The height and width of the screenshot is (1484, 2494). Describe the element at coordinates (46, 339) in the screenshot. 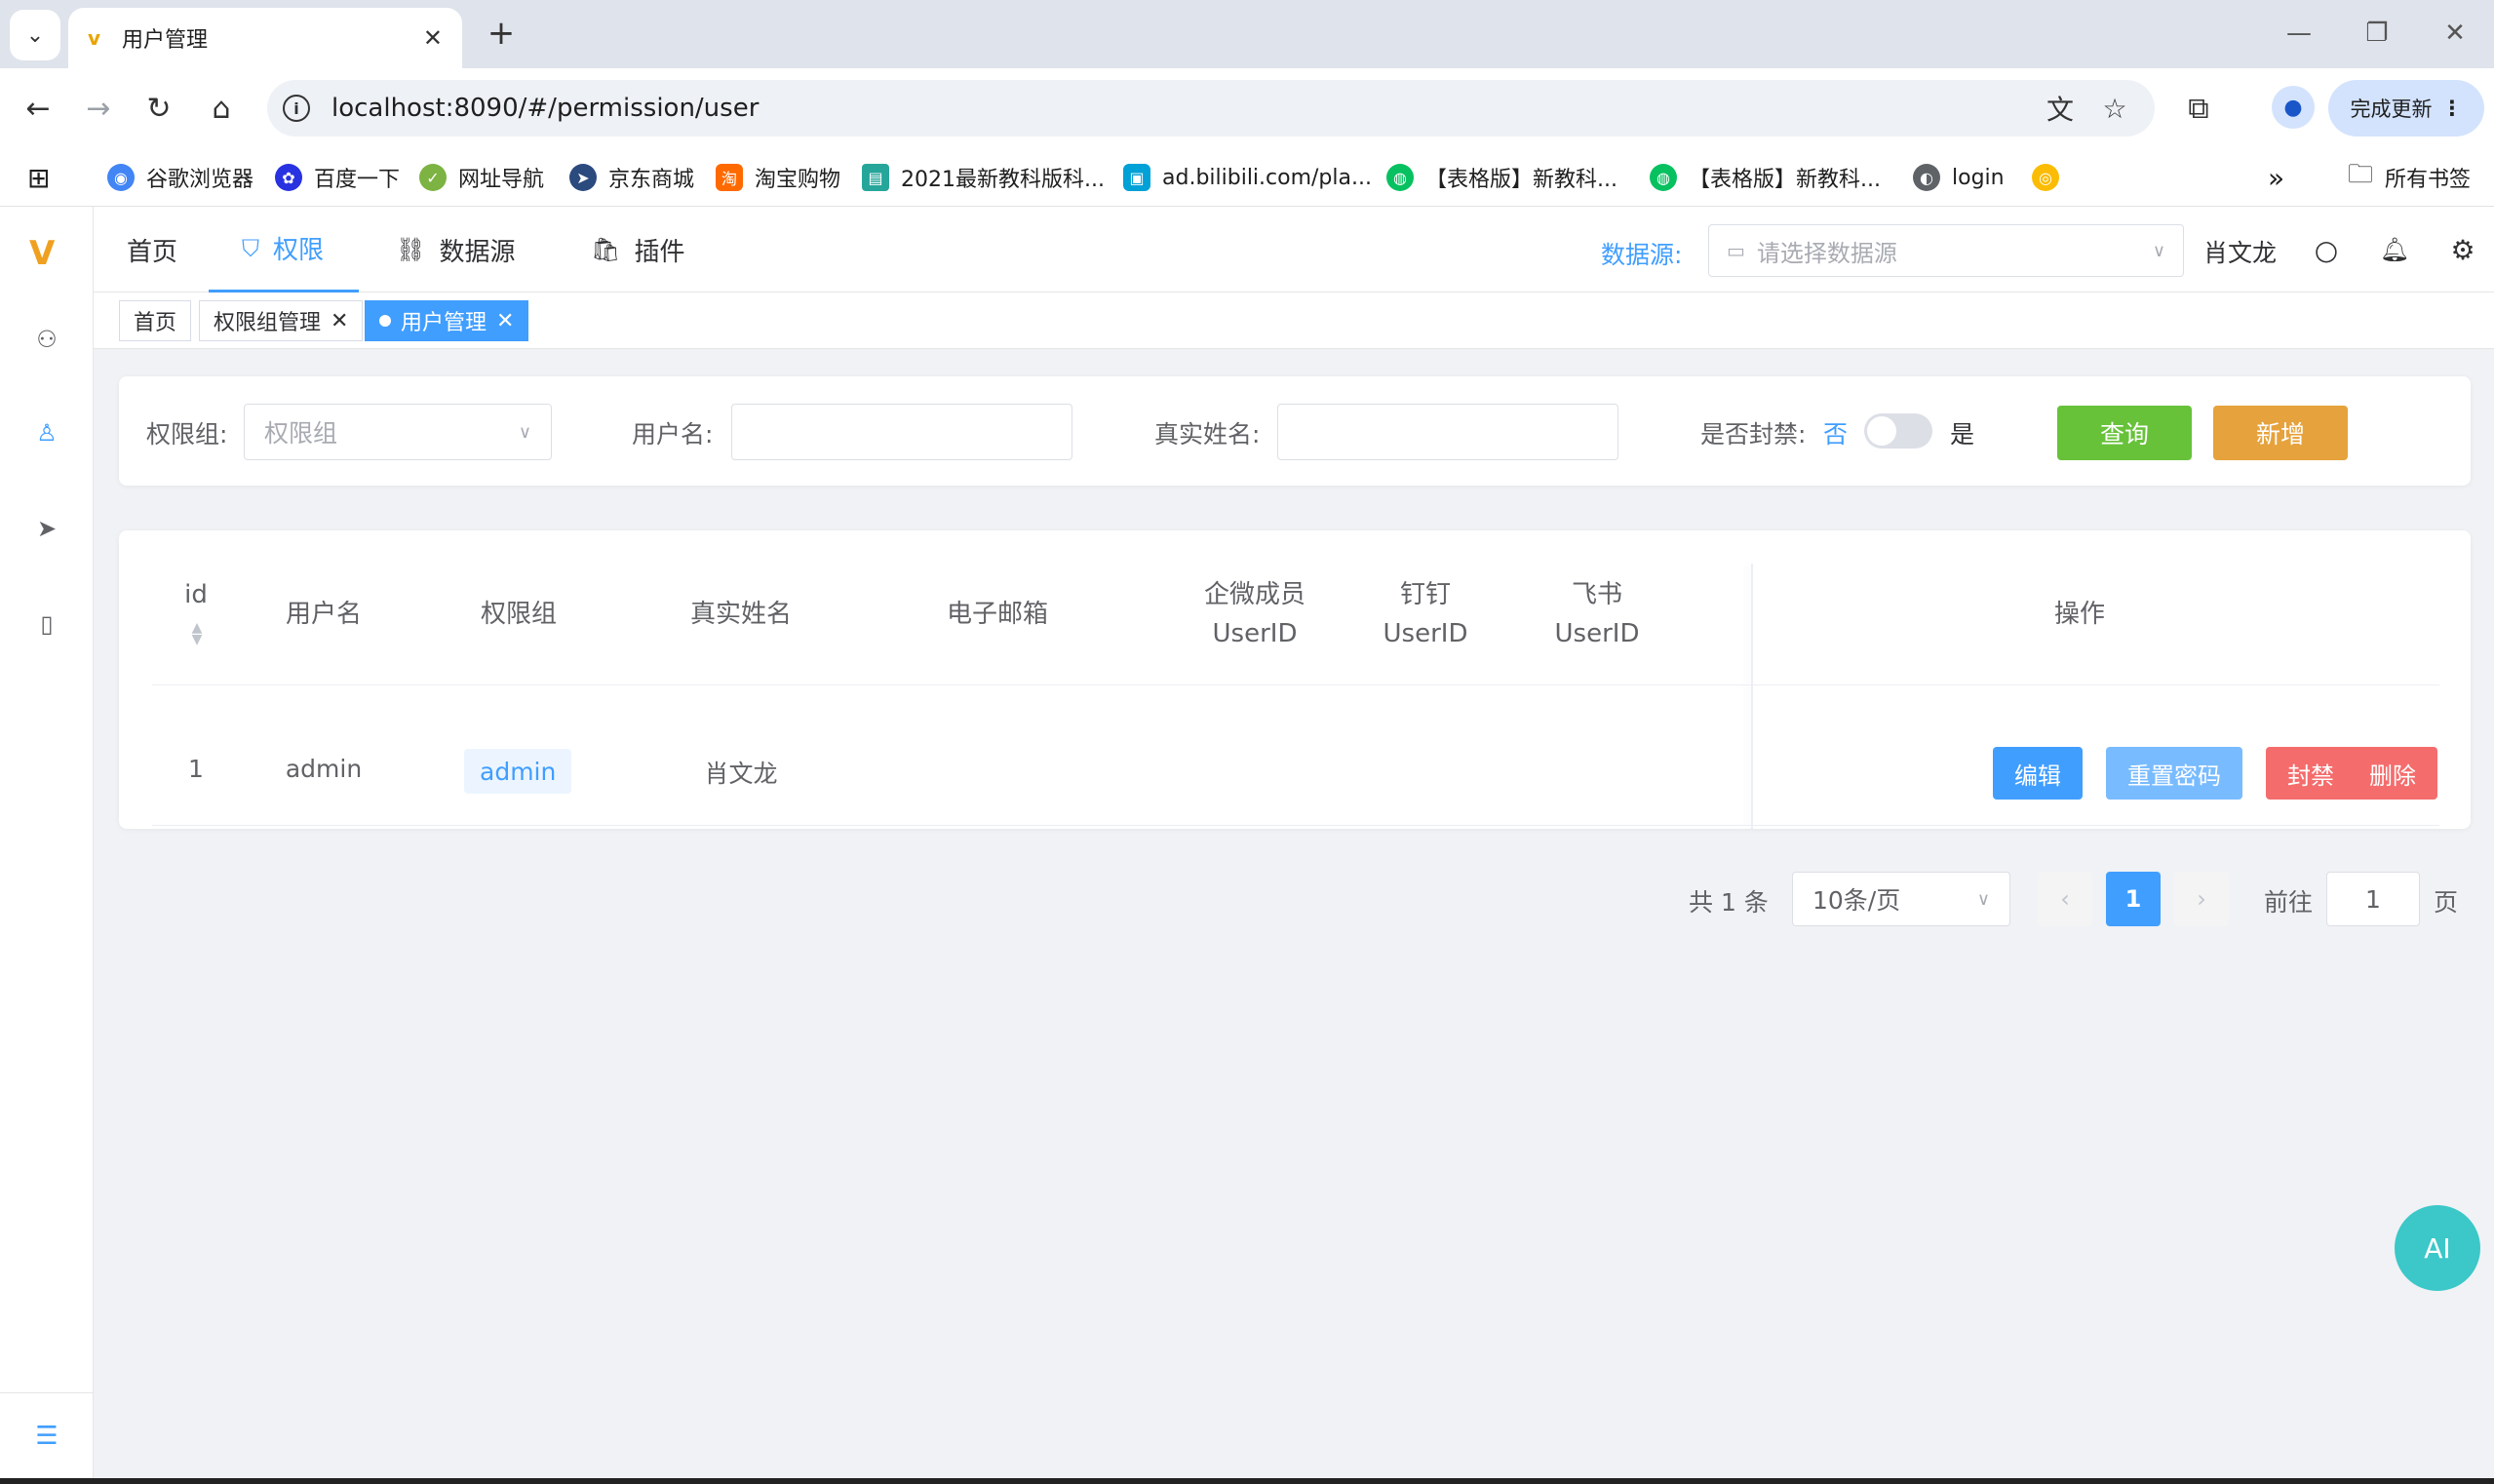

I see `sidebar-group-icon: ⚇` at that location.